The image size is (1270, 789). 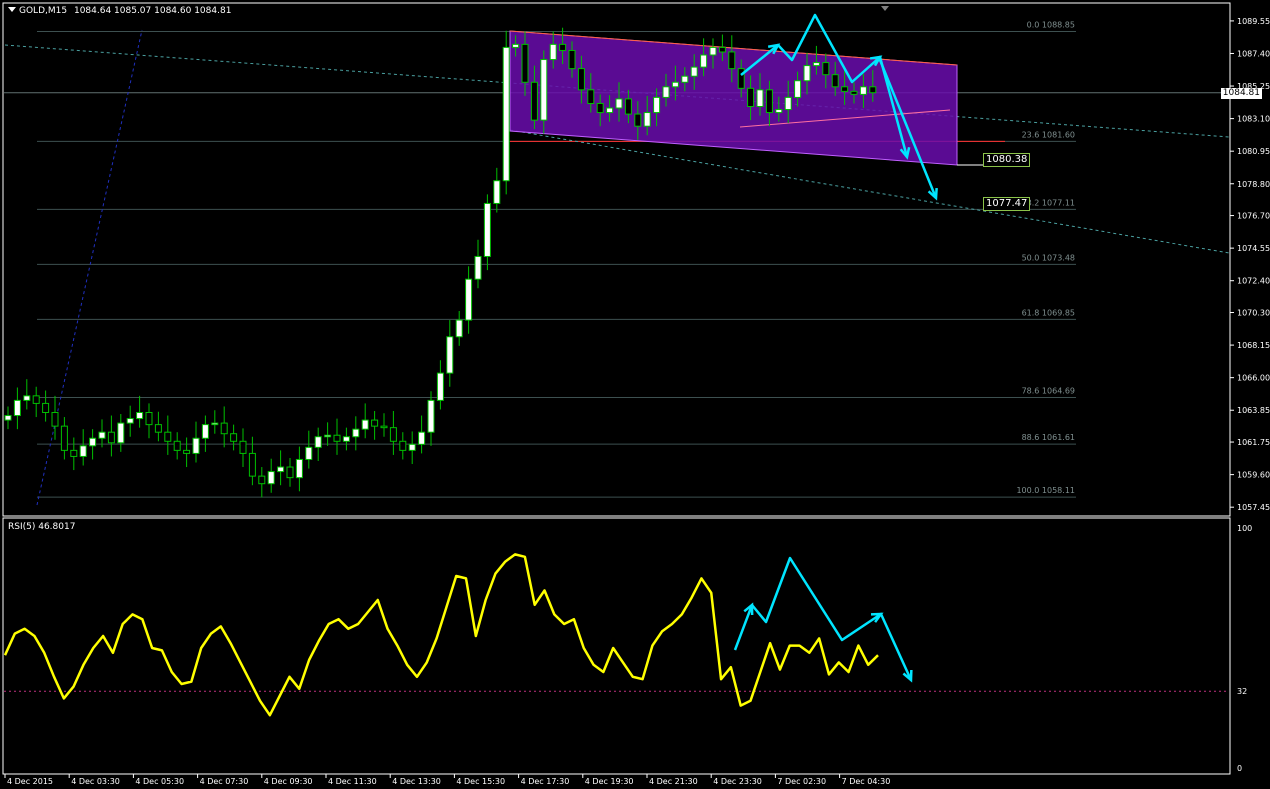 What do you see at coordinates (1242, 691) in the screenshot?
I see `rsi-tick-label: 32` at bounding box center [1242, 691].